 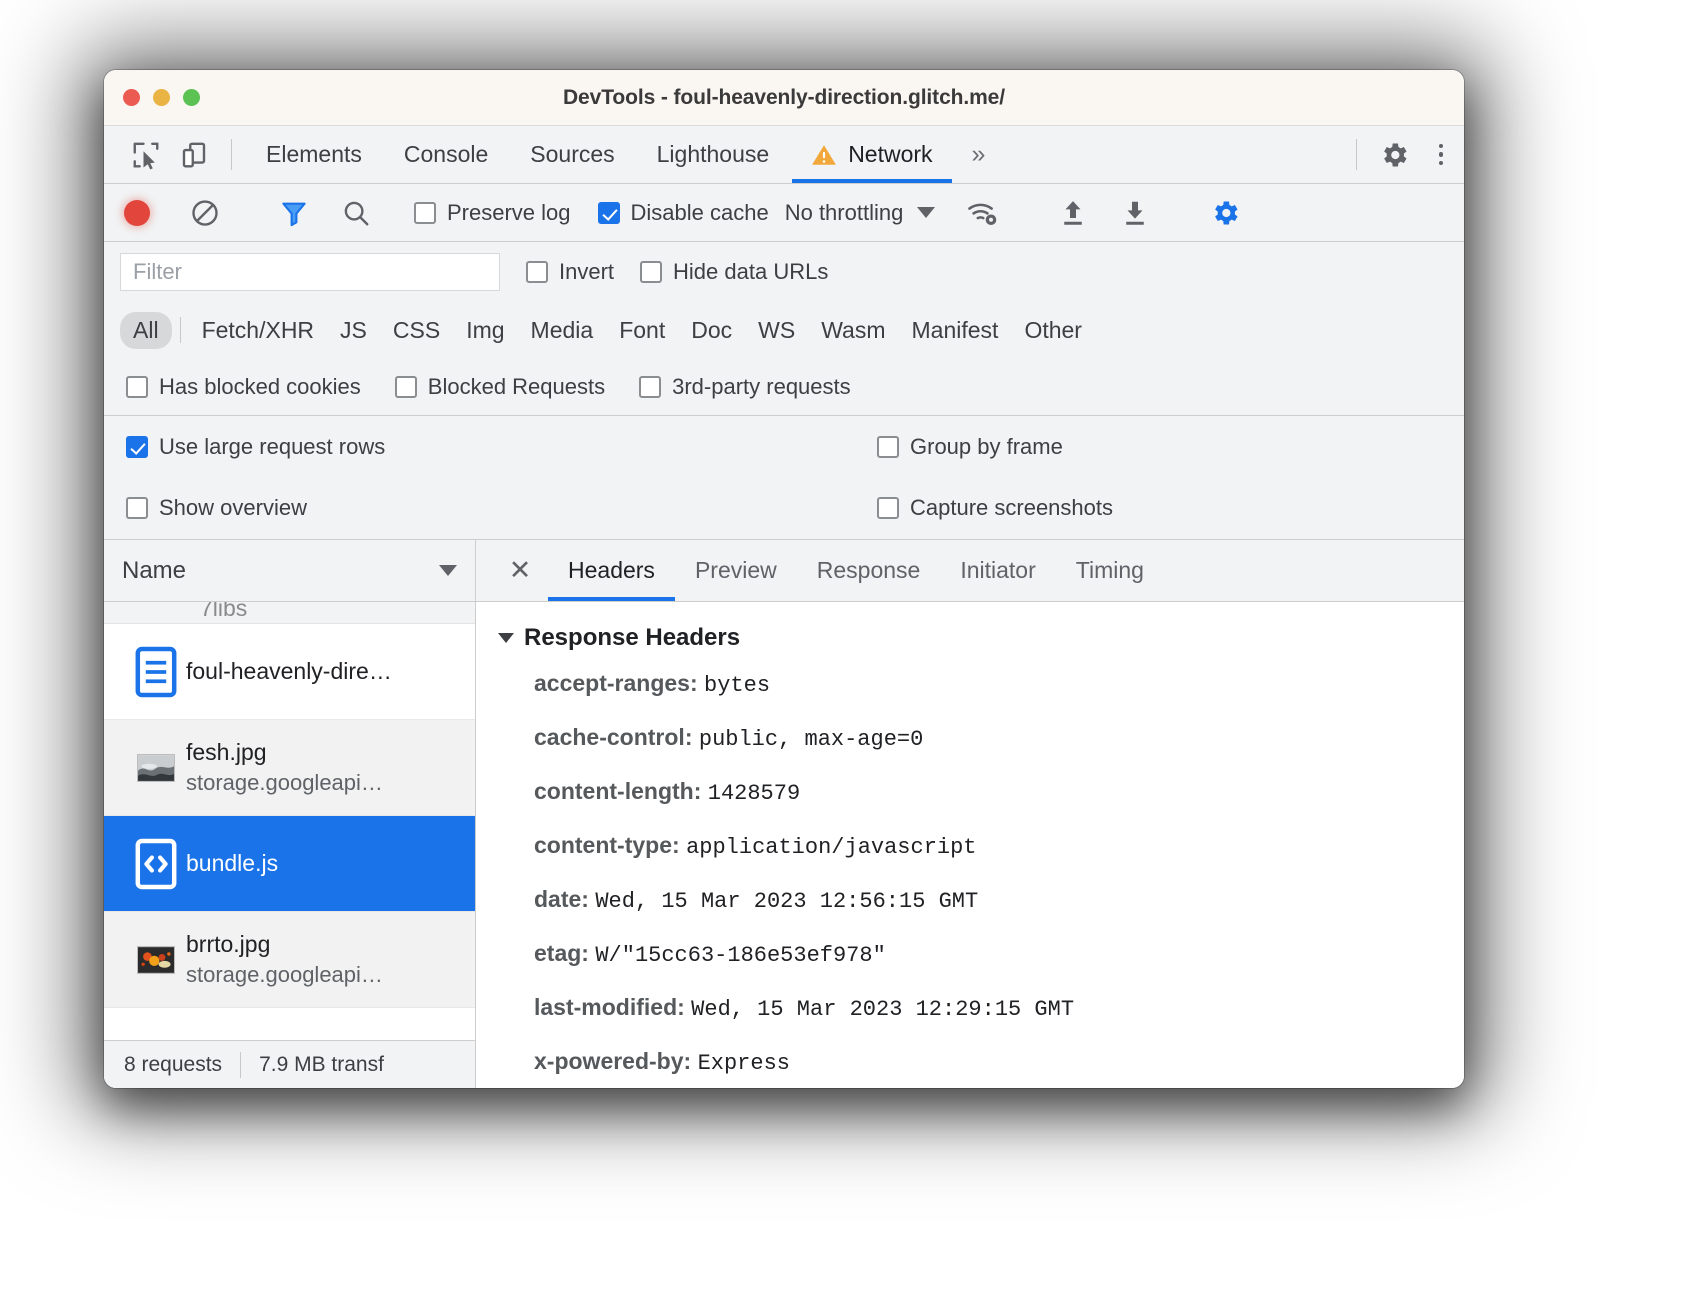 I want to click on tab-elements: Elements, so click(x=314, y=154).